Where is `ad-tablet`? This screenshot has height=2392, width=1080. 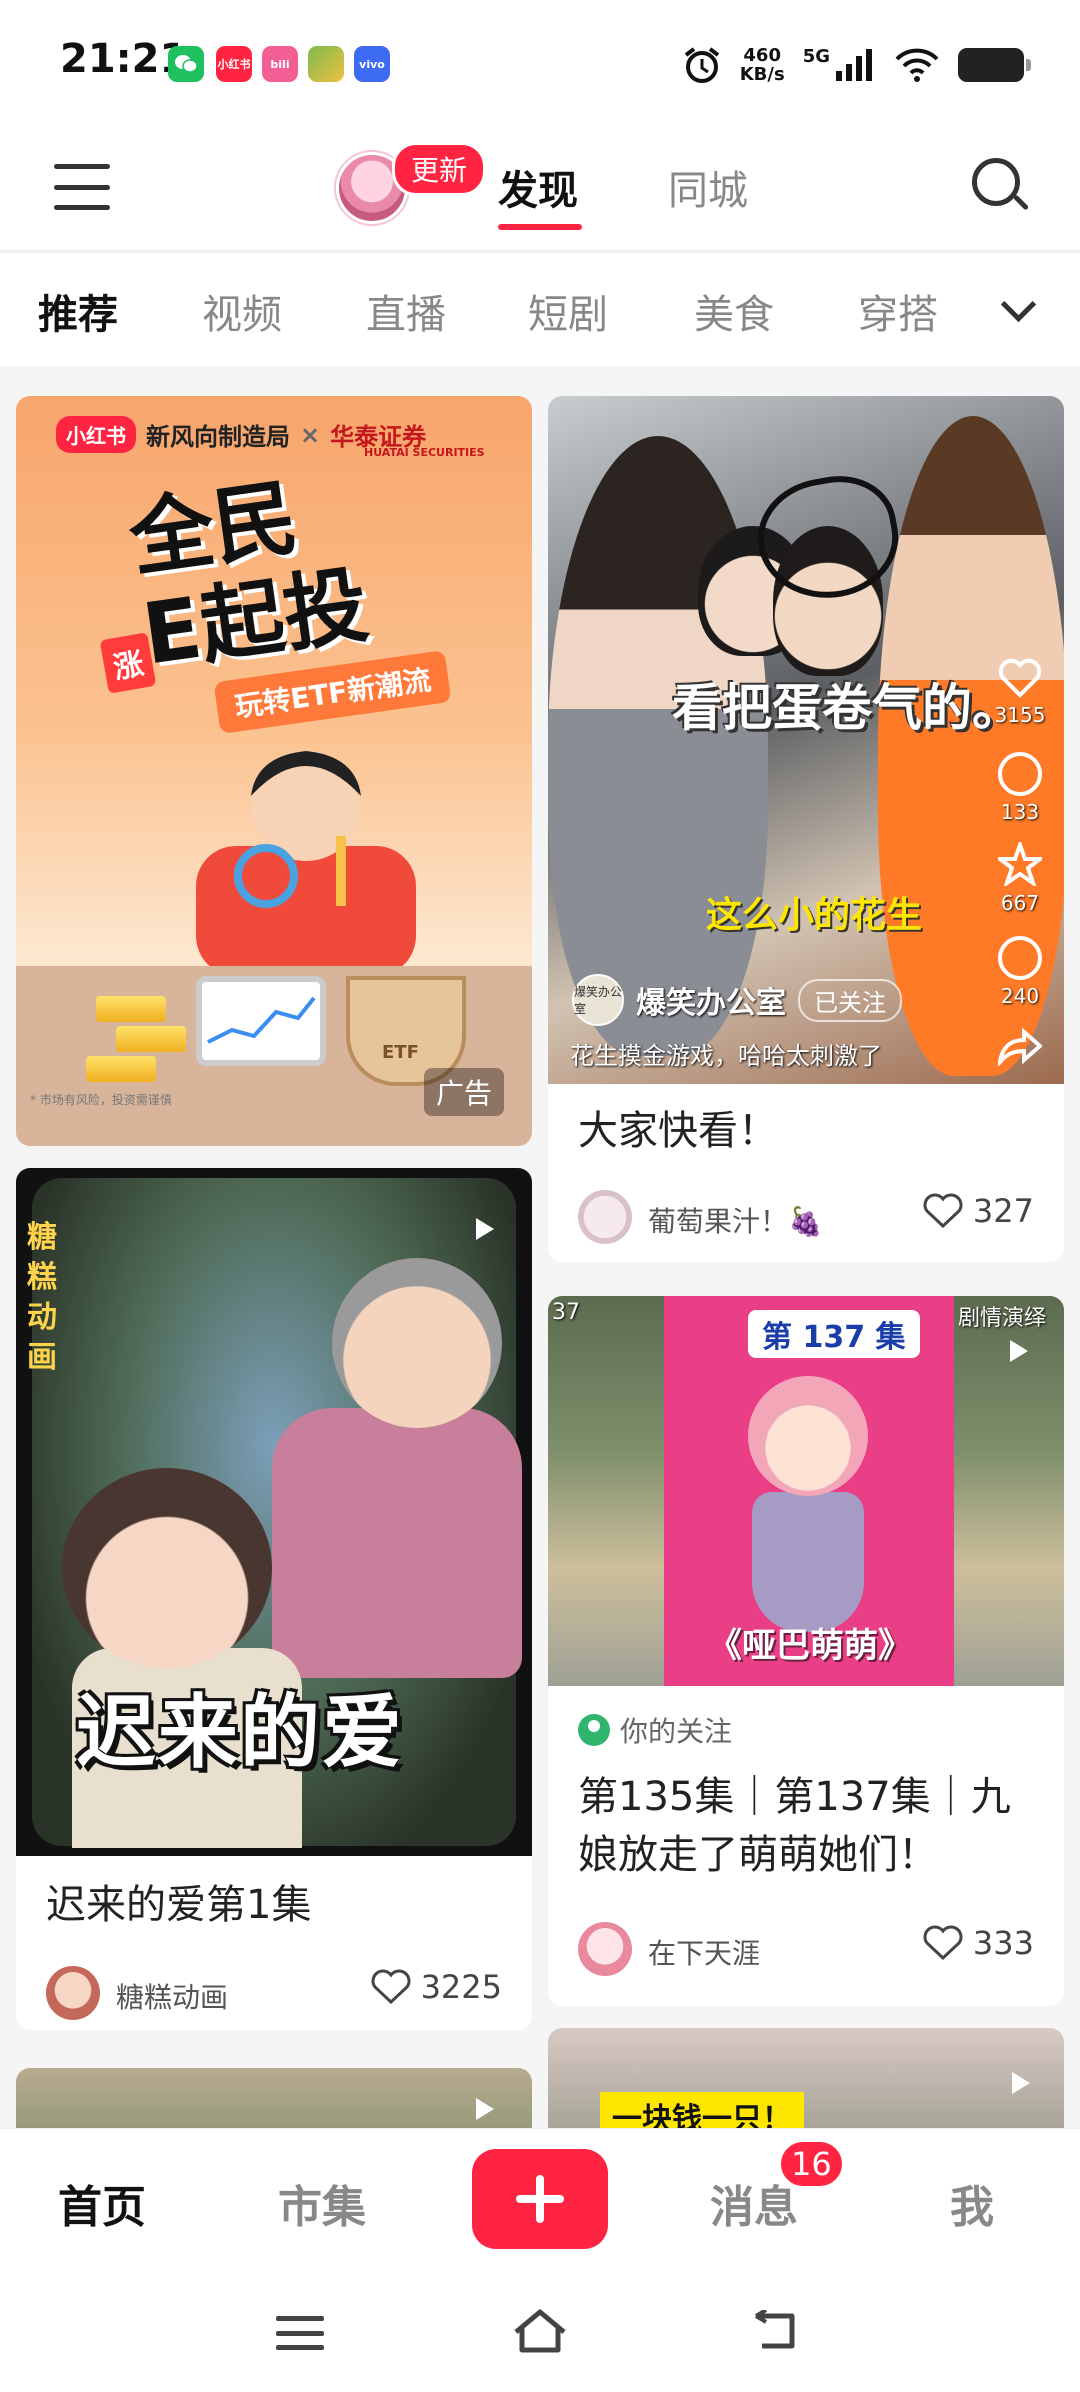 ad-tablet is located at coordinates (261, 1021).